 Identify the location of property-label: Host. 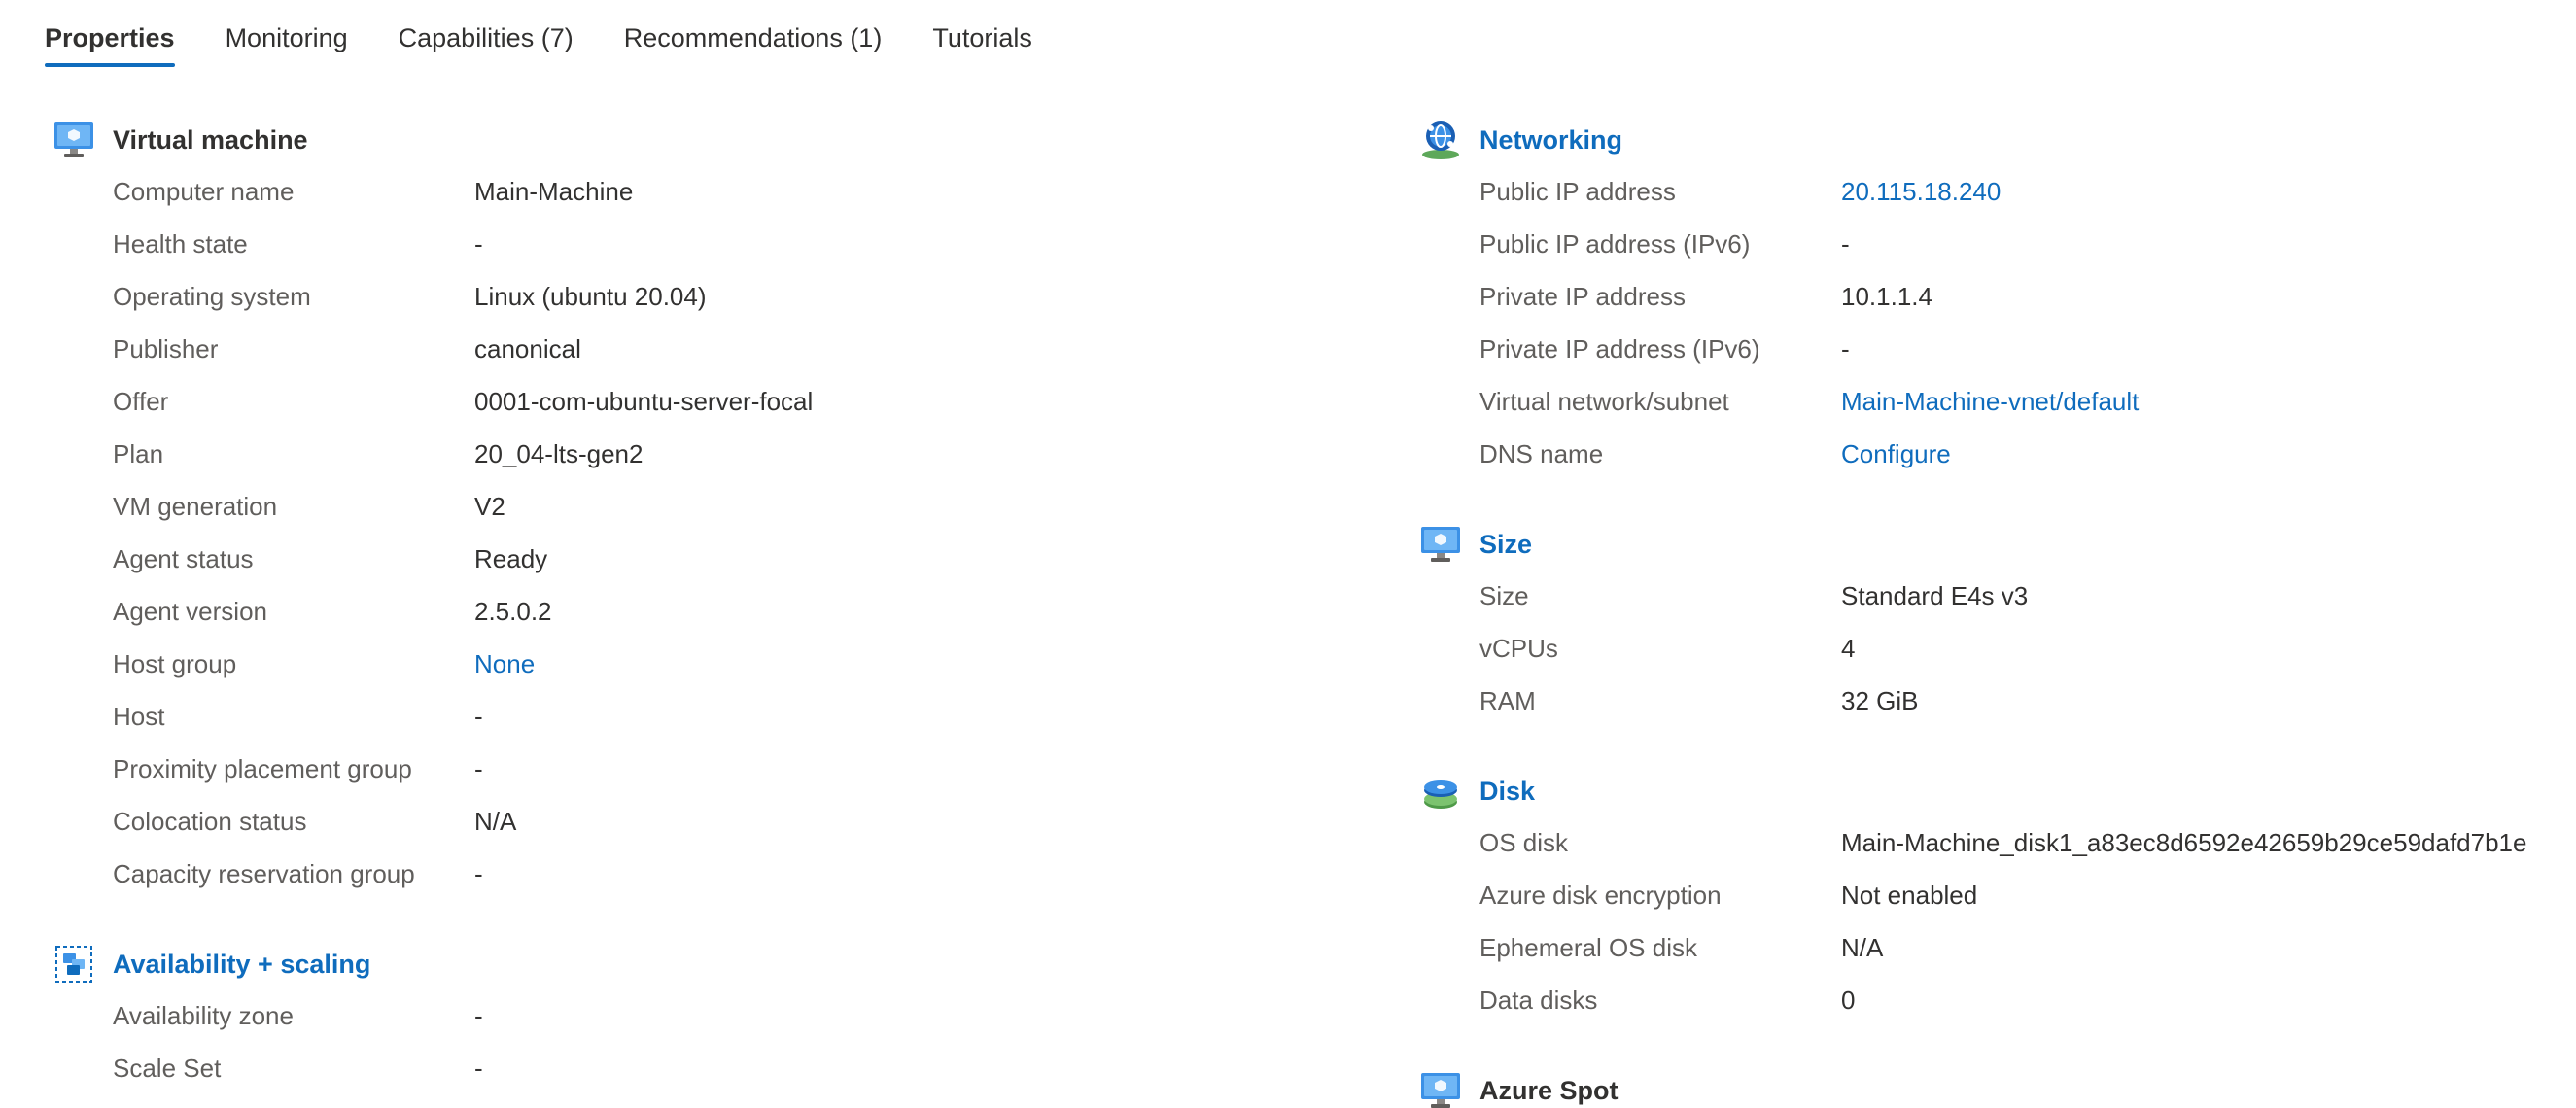
(139, 716).